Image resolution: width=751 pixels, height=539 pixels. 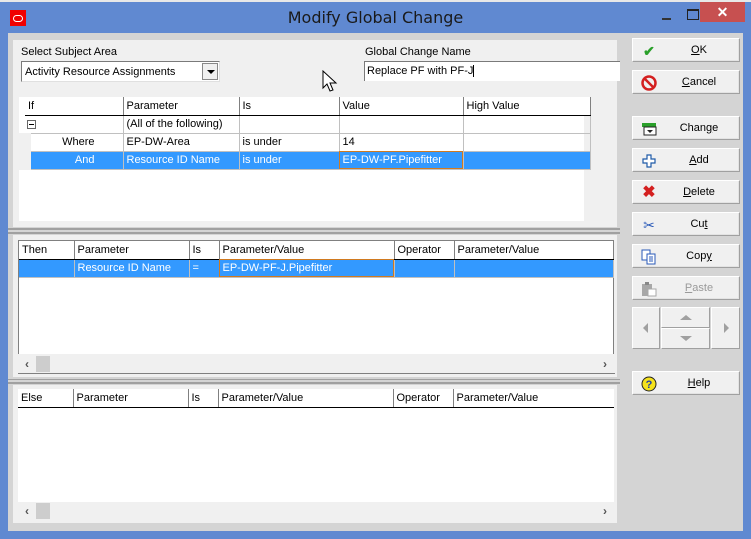 I want to click on cell-parameter-value-focused: EP-DW-PF-J.Pipefitter, so click(x=307, y=268).